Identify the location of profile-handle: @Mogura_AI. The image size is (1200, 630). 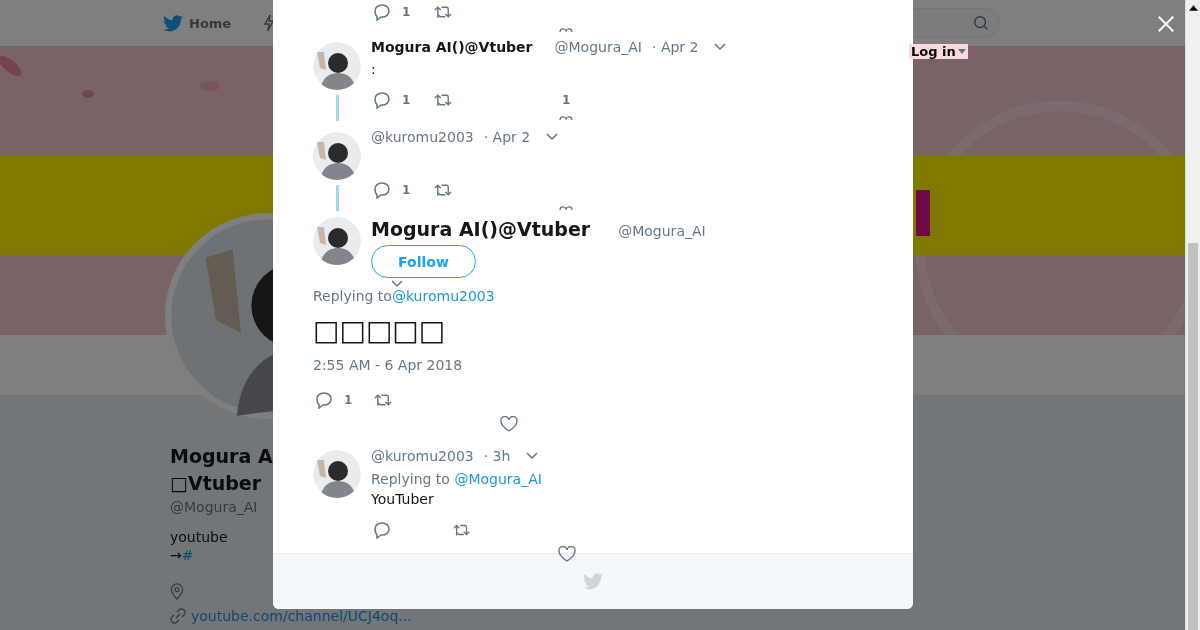
(214, 507).